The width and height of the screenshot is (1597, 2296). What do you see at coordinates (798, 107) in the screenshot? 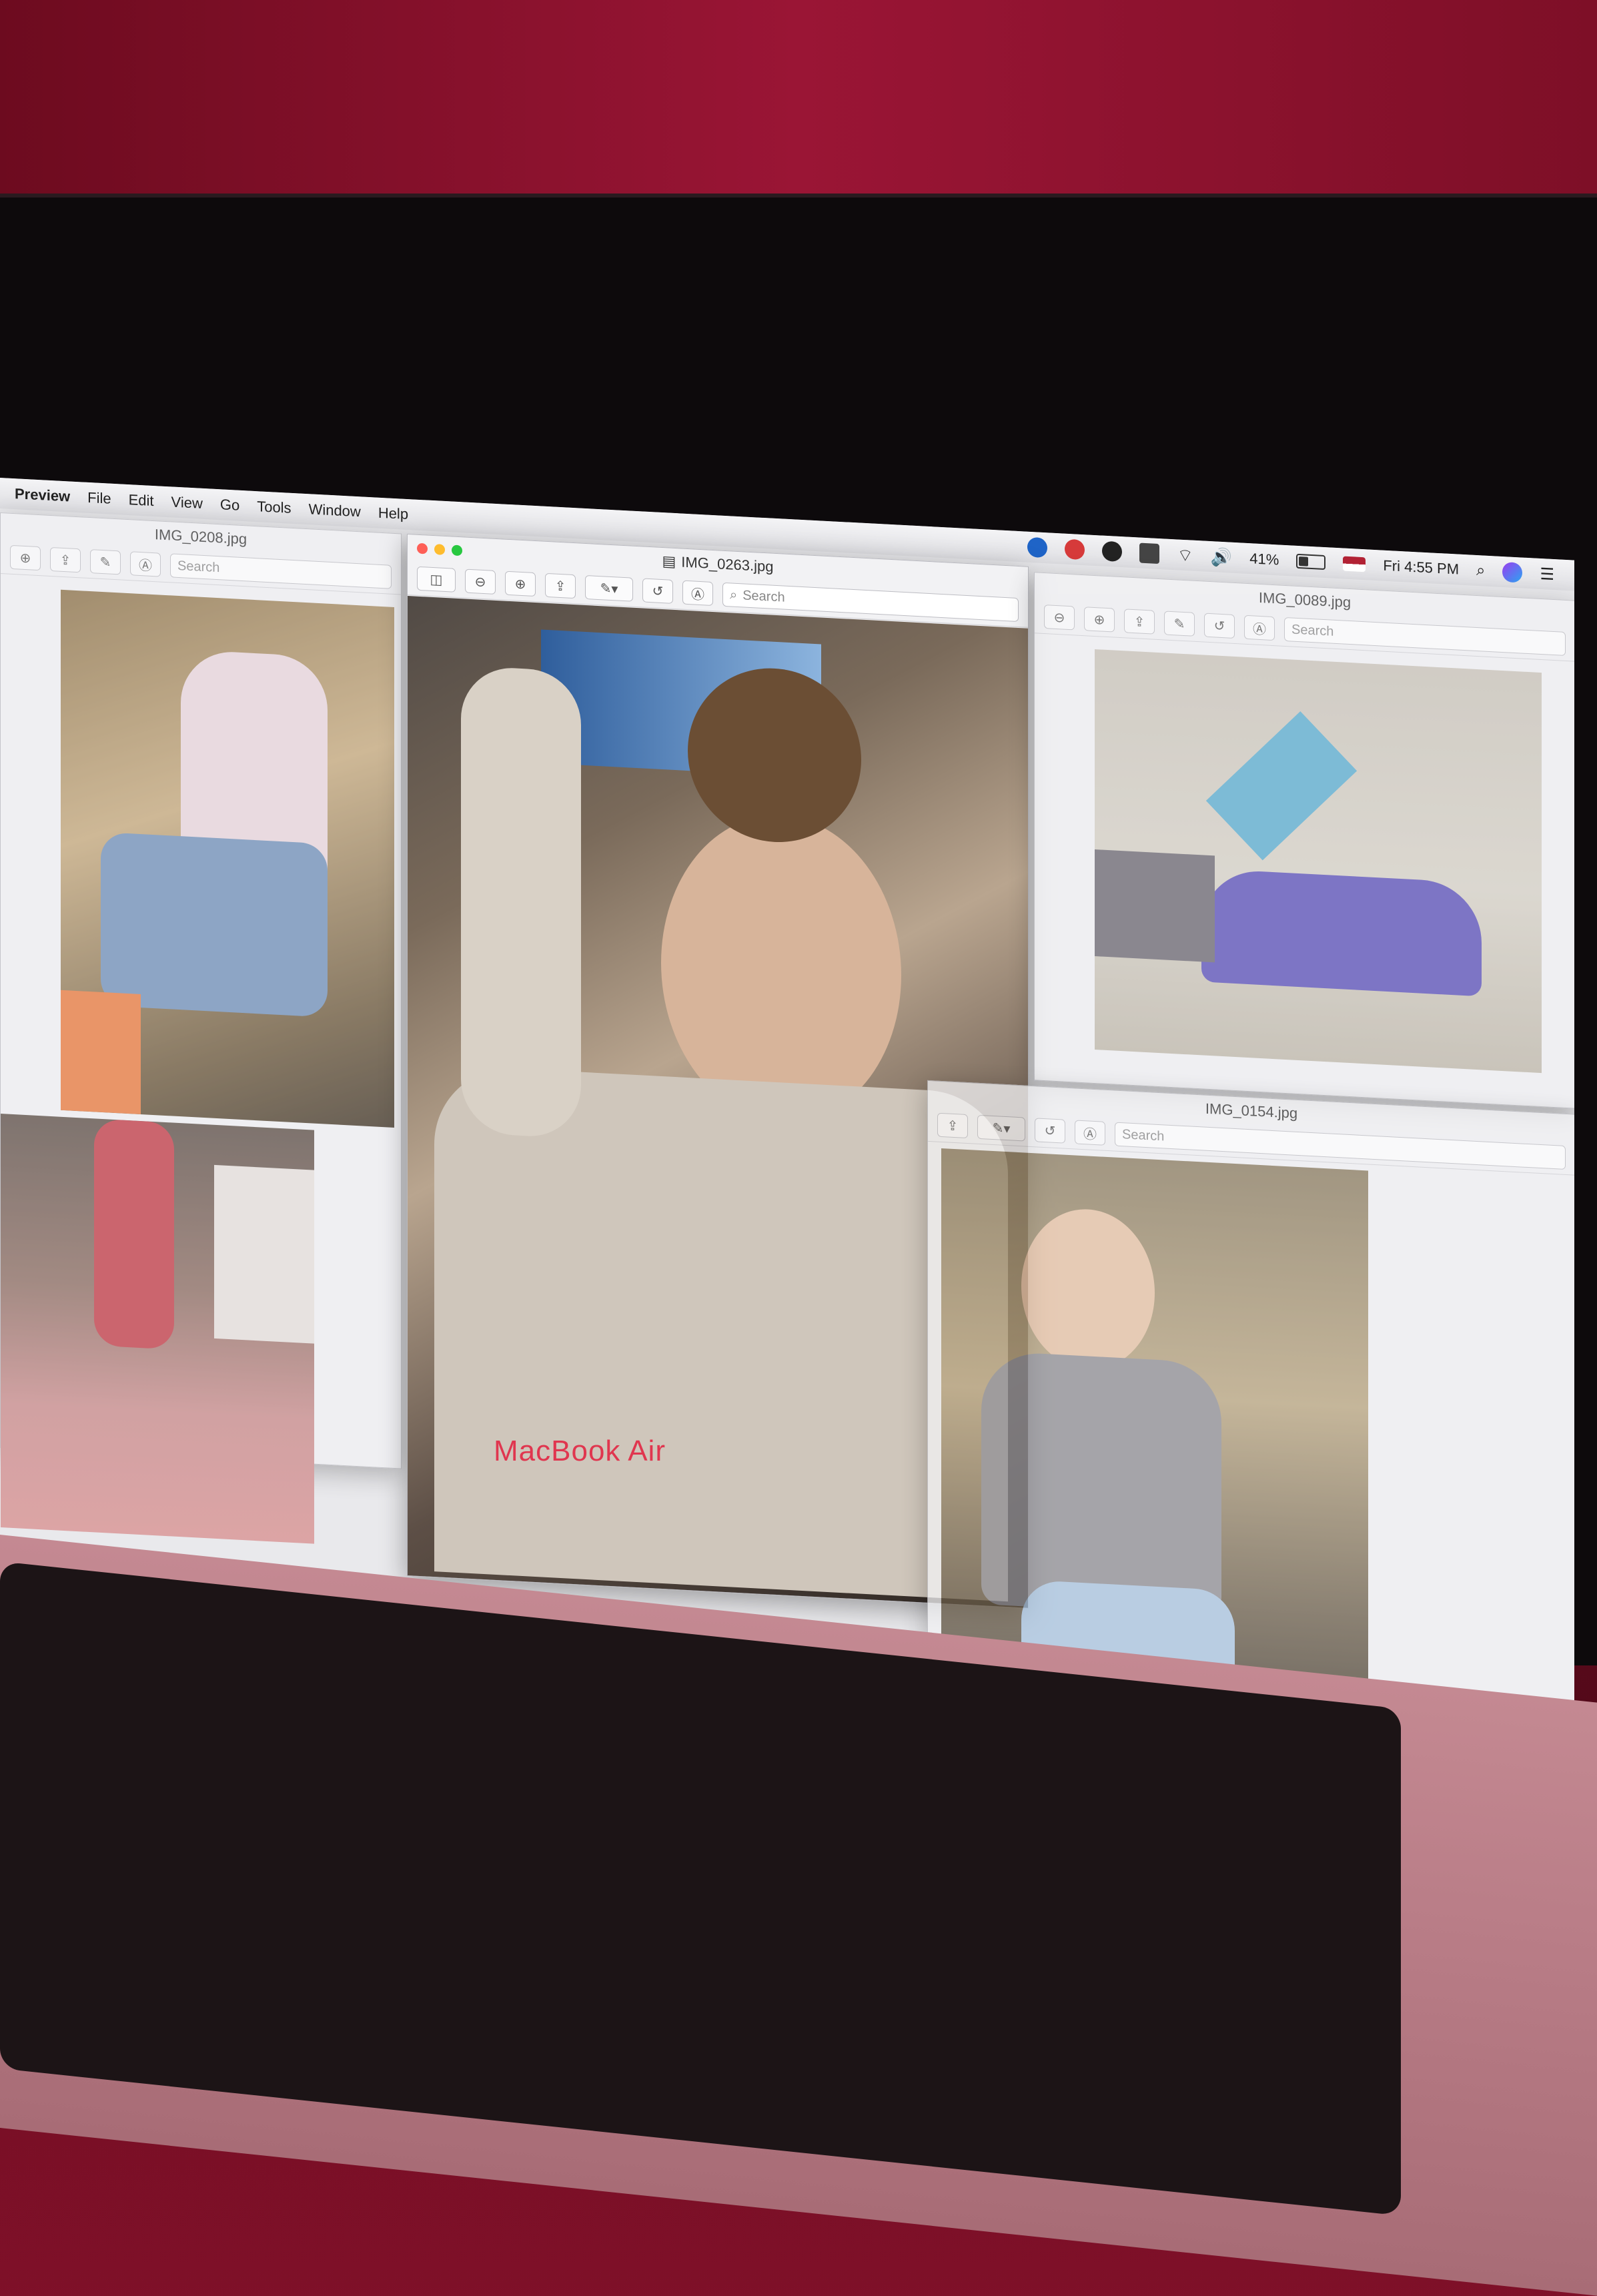
I see `background-wall` at bounding box center [798, 107].